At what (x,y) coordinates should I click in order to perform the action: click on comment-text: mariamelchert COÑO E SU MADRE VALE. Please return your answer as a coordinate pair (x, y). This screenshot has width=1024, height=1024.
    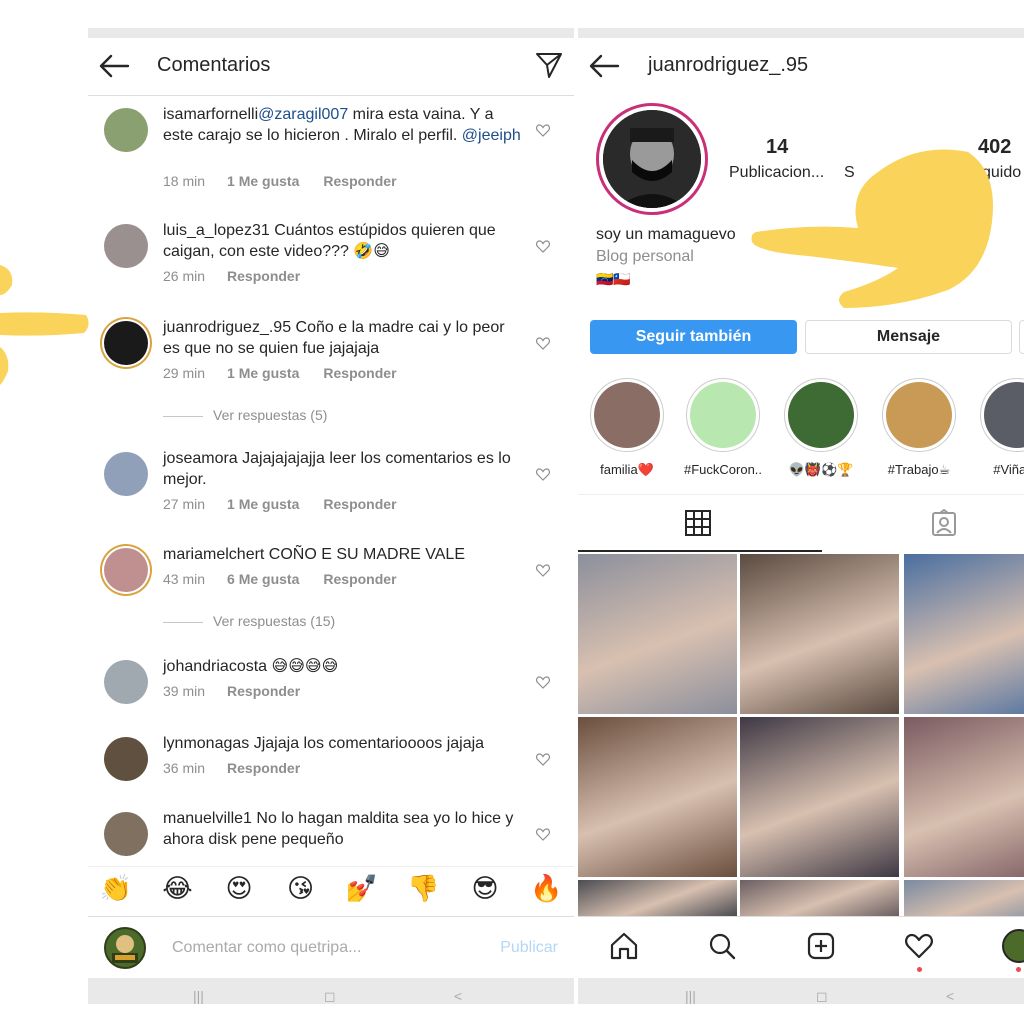
    Looking at the image, I should click on (343, 554).